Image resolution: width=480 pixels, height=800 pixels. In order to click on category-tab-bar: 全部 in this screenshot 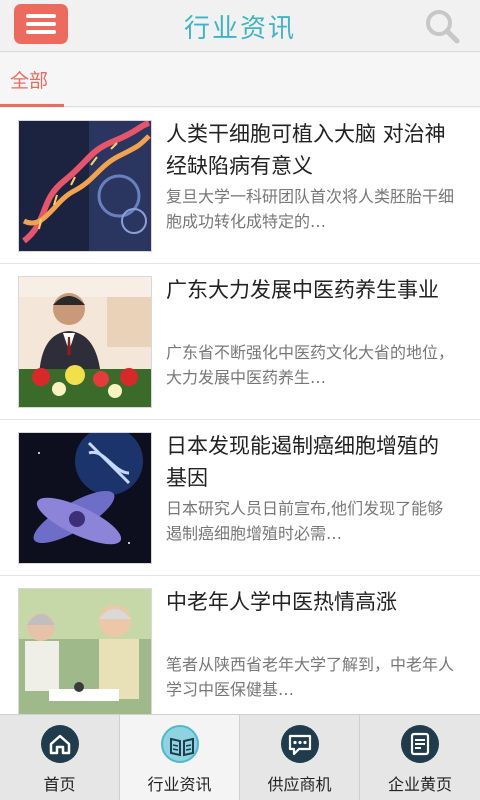, I will do `click(240, 80)`.